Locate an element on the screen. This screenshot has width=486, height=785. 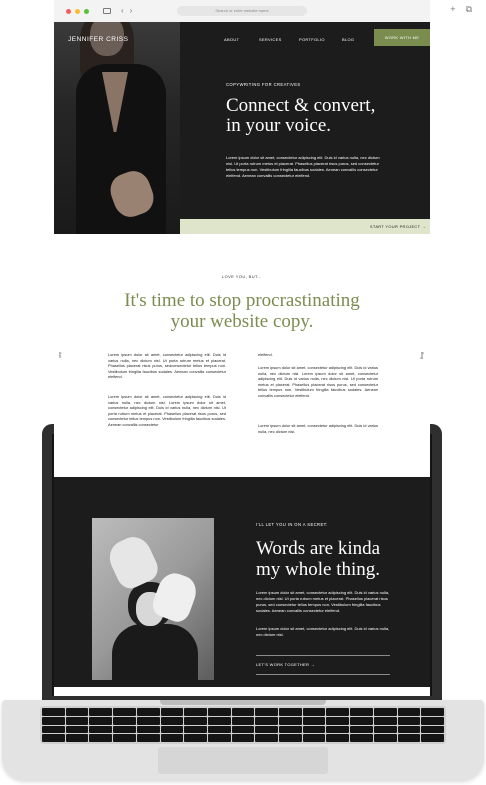
address-bar: Search or enter website name is located at coordinates (242, 11).